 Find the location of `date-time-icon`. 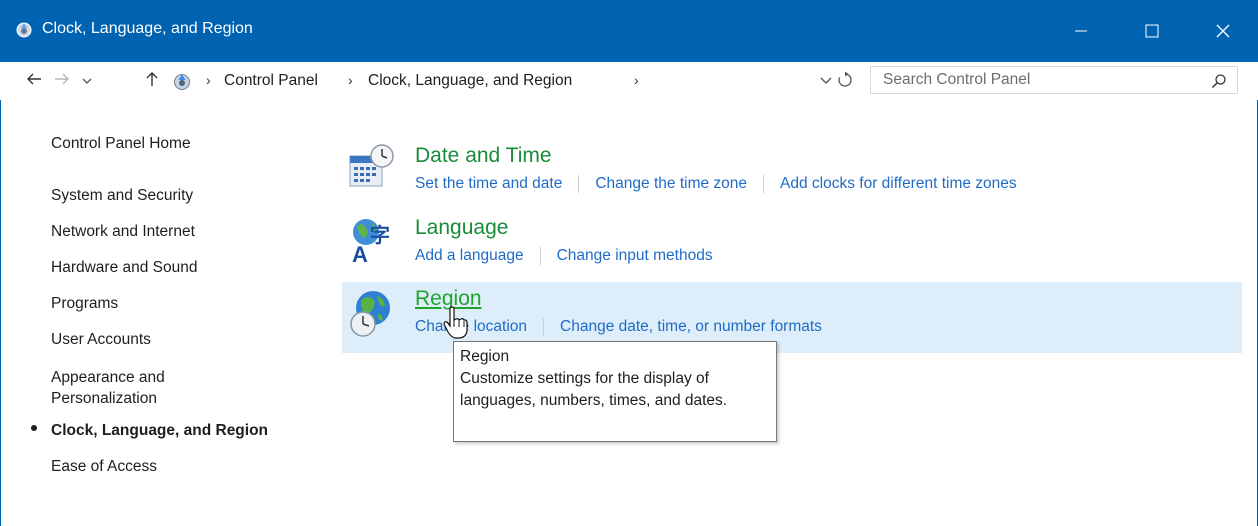

date-time-icon is located at coordinates (372, 168).